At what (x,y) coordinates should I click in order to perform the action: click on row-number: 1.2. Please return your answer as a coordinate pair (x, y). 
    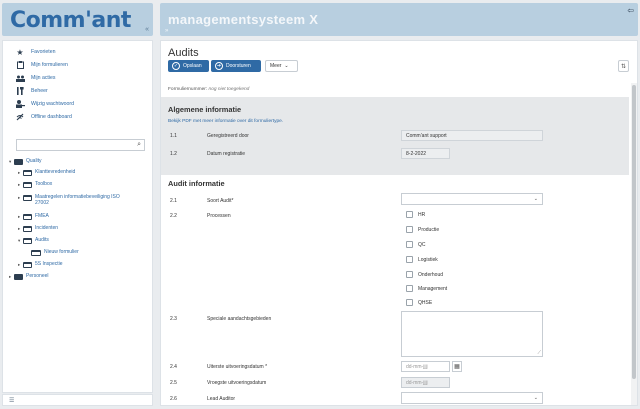
    Looking at the image, I should click on (173, 154).